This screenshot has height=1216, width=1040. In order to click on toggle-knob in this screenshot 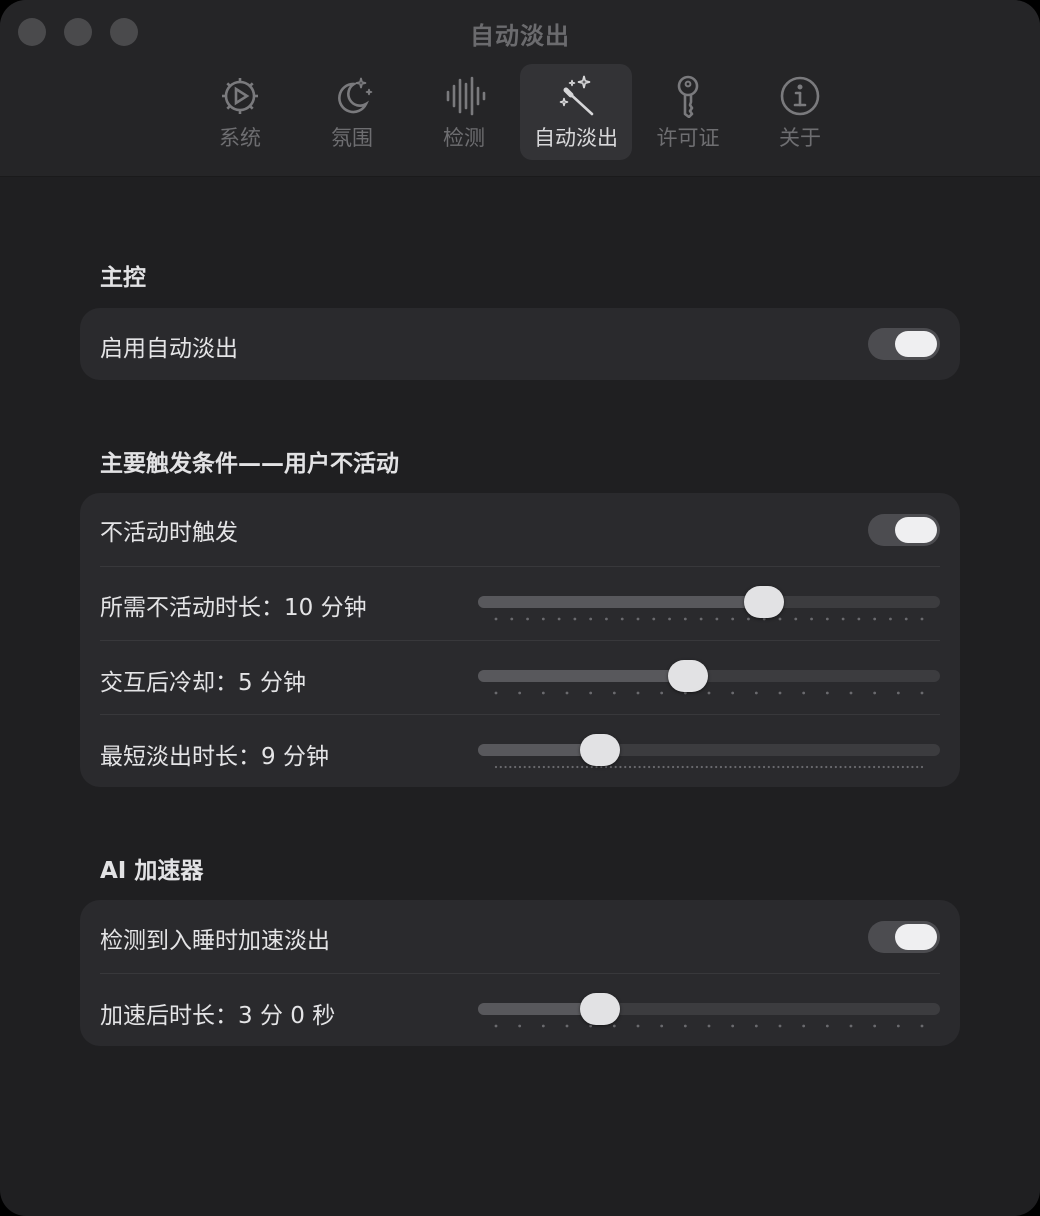, I will do `click(916, 937)`.